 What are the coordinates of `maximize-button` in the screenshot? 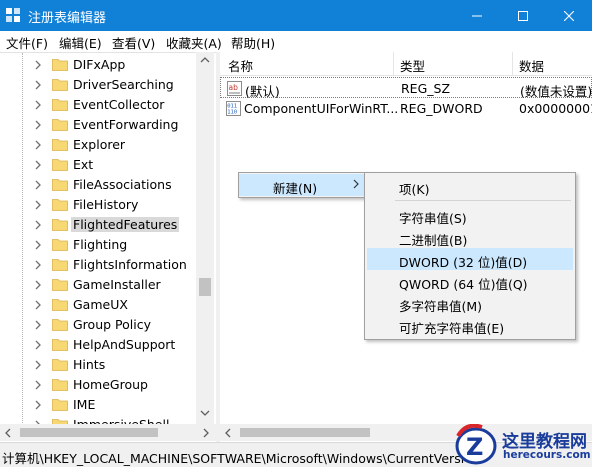 It's located at (523, 15).